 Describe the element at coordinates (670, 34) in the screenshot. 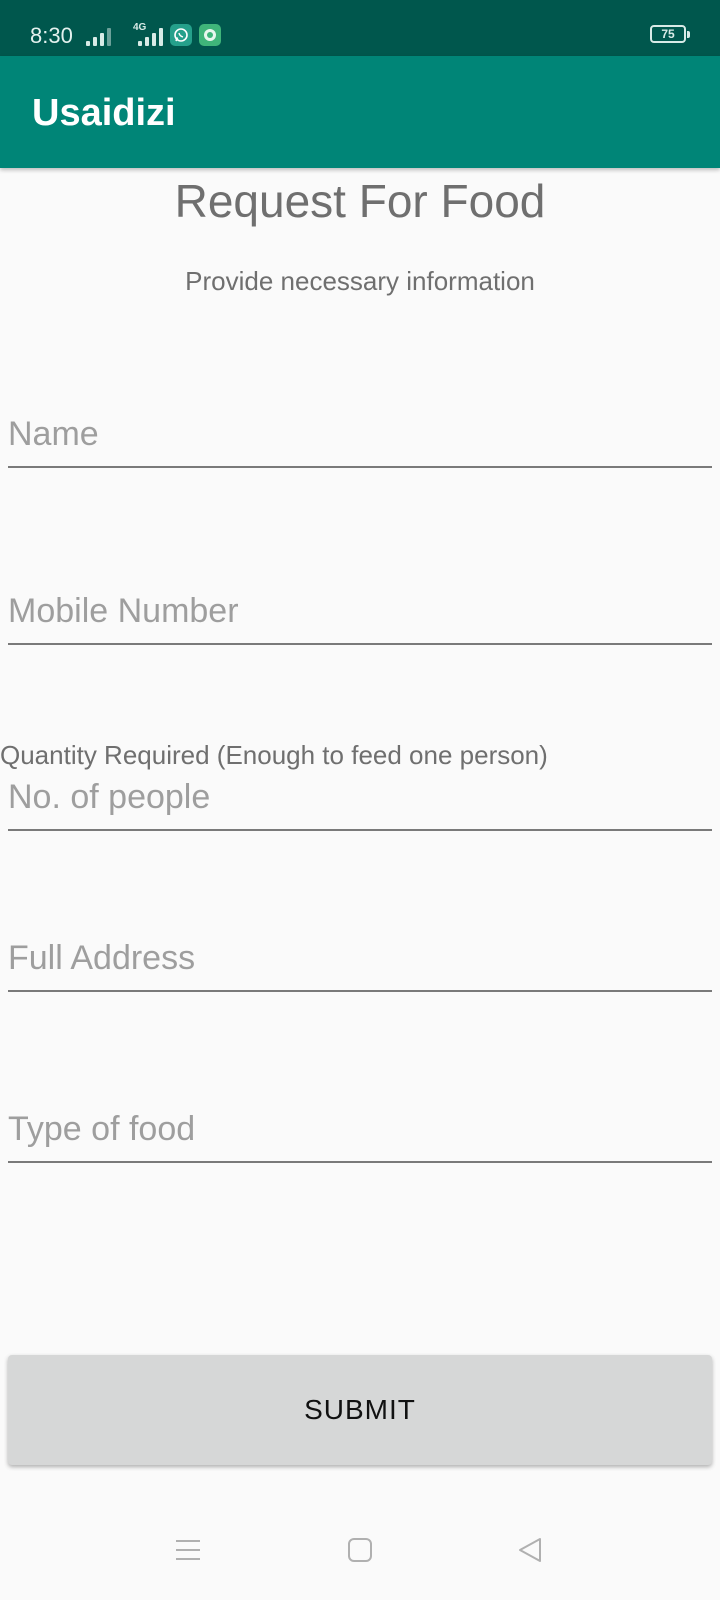

I see `battery-icon: 75` at that location.